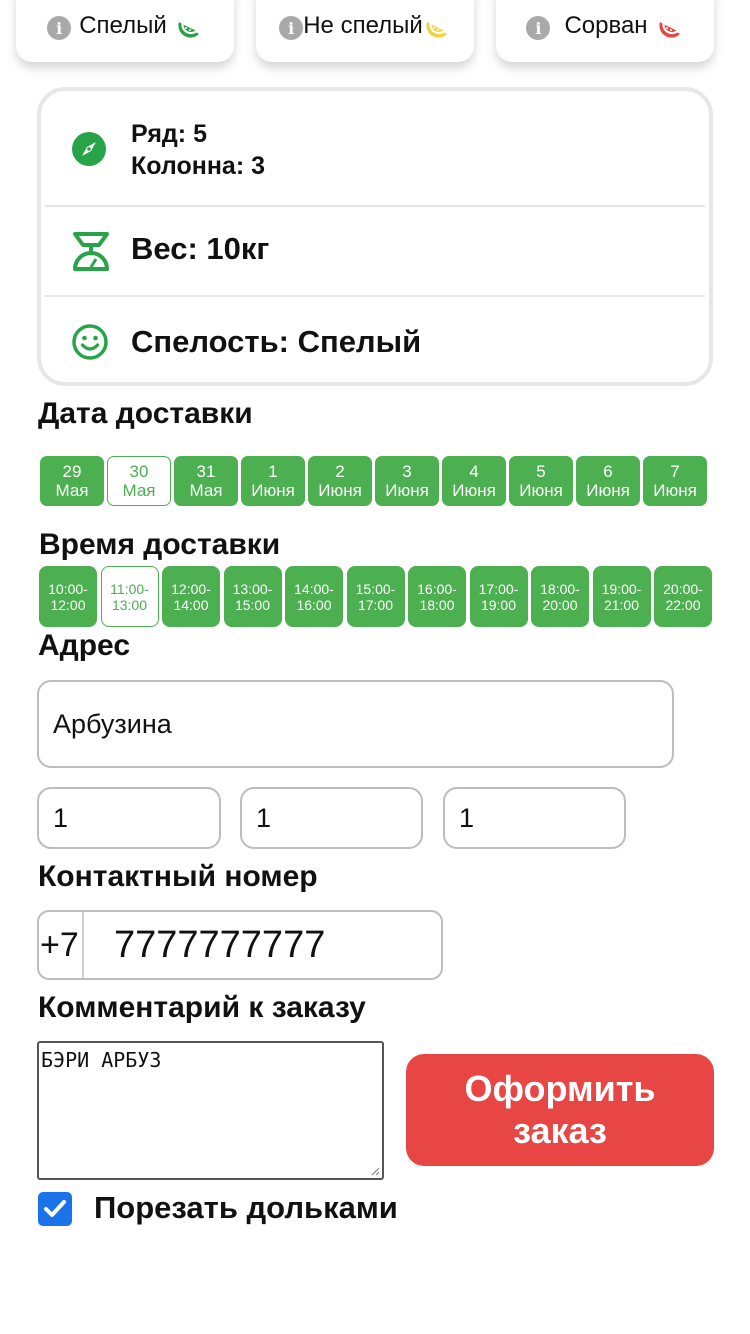 The height and width of the screenshot is (1334, 750). I want to click on slice-checkbox, so click(55, 1209).